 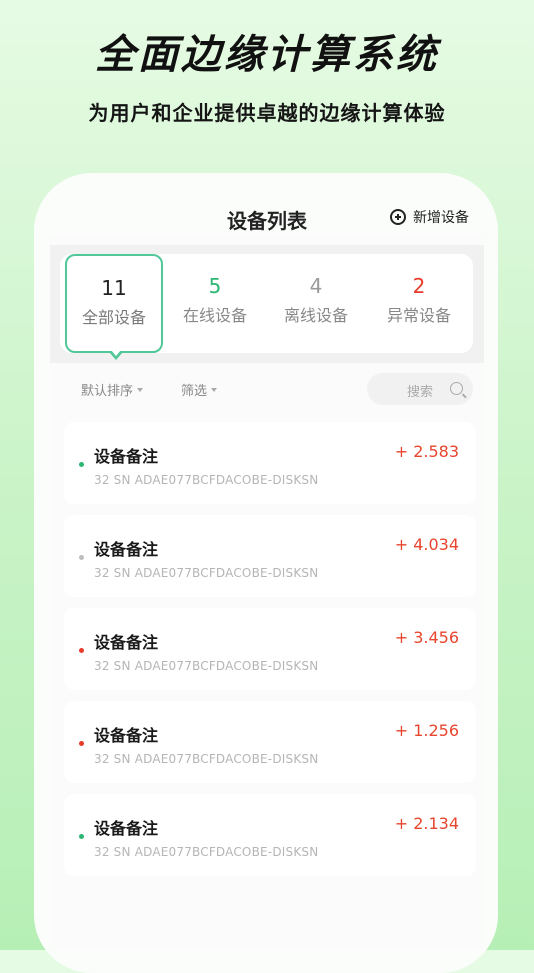 What do you see at coordinates (214, 315) in the screenshot?
I see `stat-label: 在线设备` at bounding box center [214, 315].